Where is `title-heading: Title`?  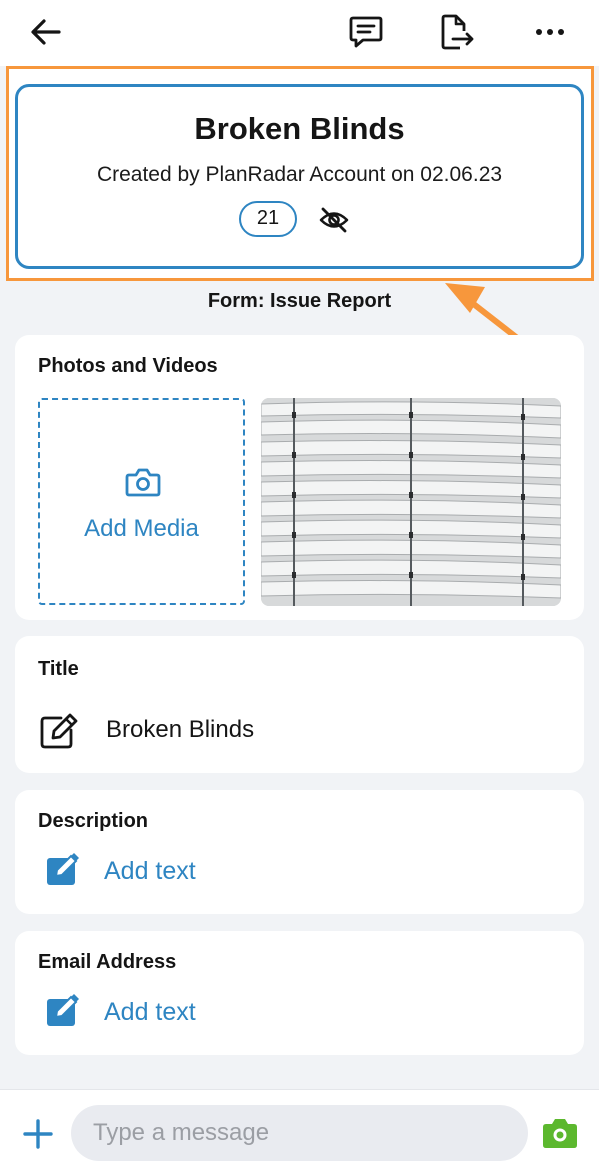
title-heading: Title is located at coordinates (58, 669).